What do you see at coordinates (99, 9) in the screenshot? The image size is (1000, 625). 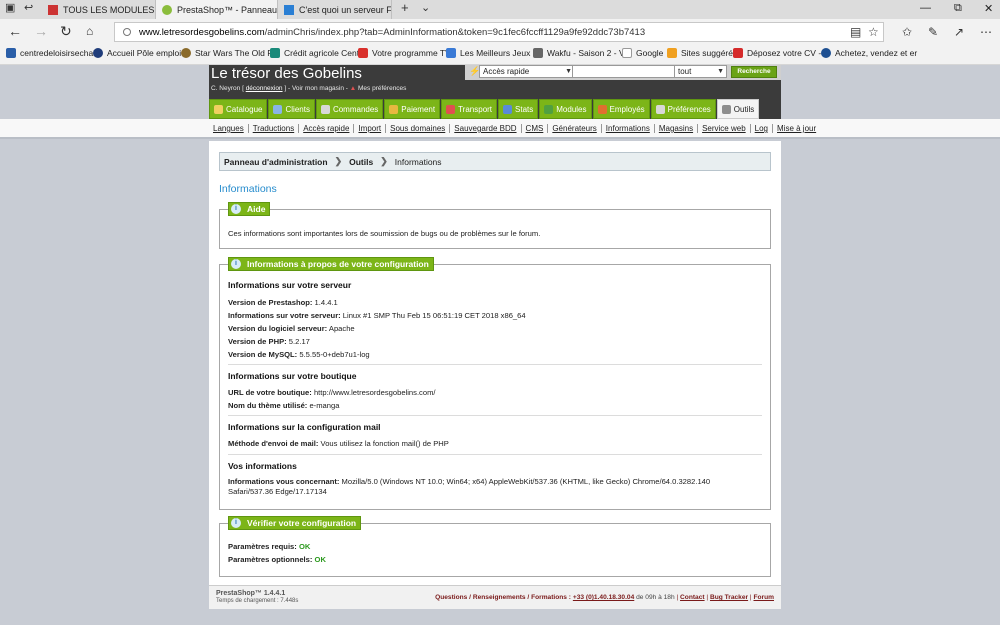 I see `tab-modules: TOUS LES MODULES ONT D` at bounding box center [99, 9].